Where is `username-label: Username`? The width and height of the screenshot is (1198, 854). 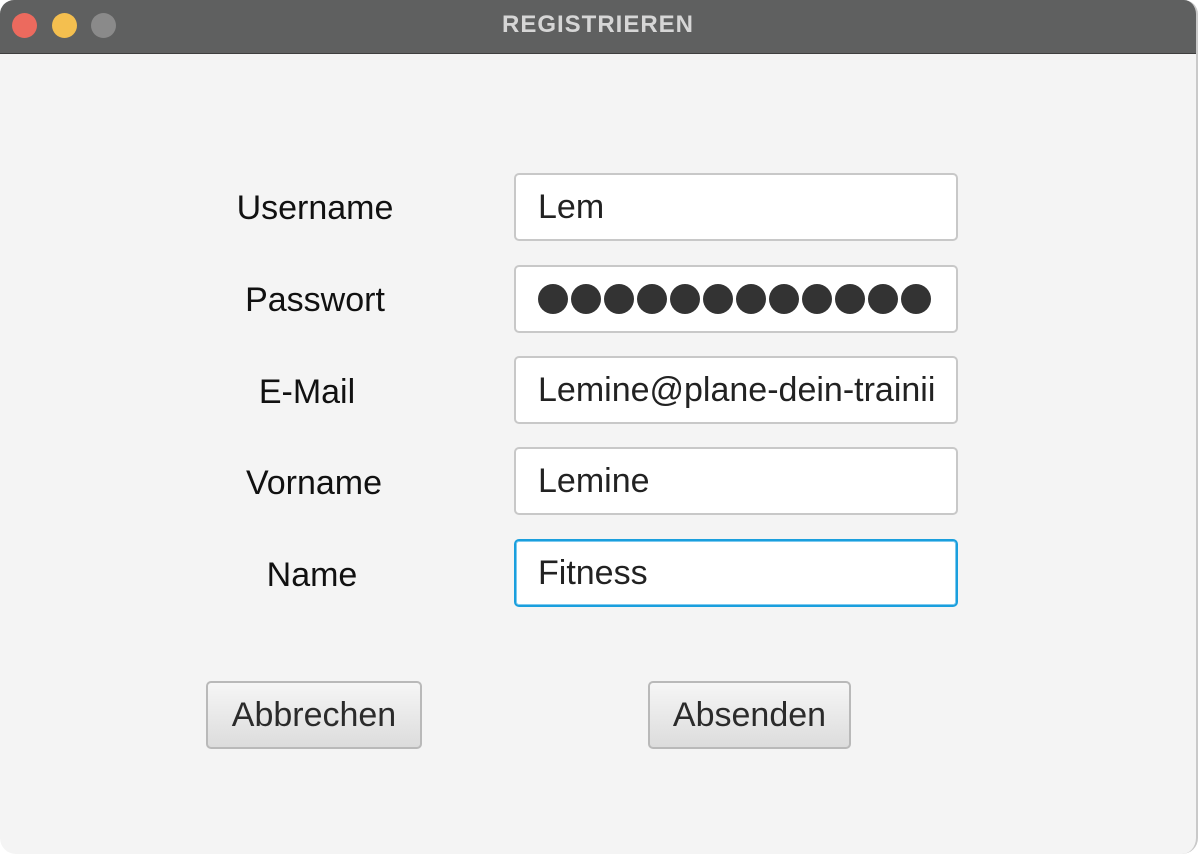 username-label: Username is located at coordinates (315, 208).